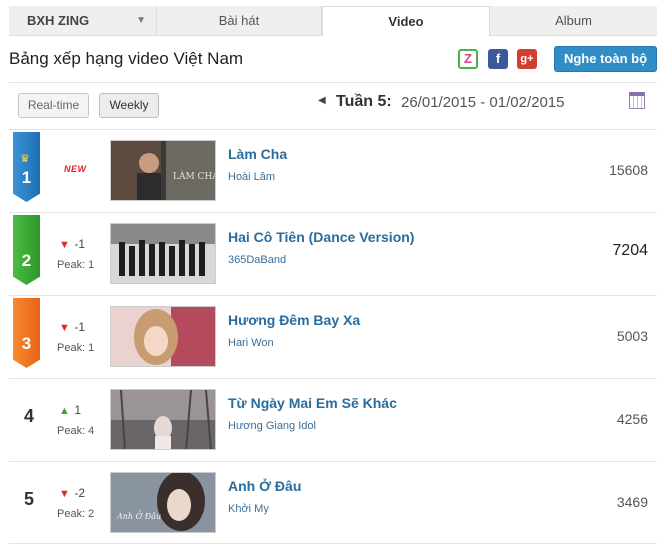  I want to click on realtime-button: Real-time, so click(53, 105).